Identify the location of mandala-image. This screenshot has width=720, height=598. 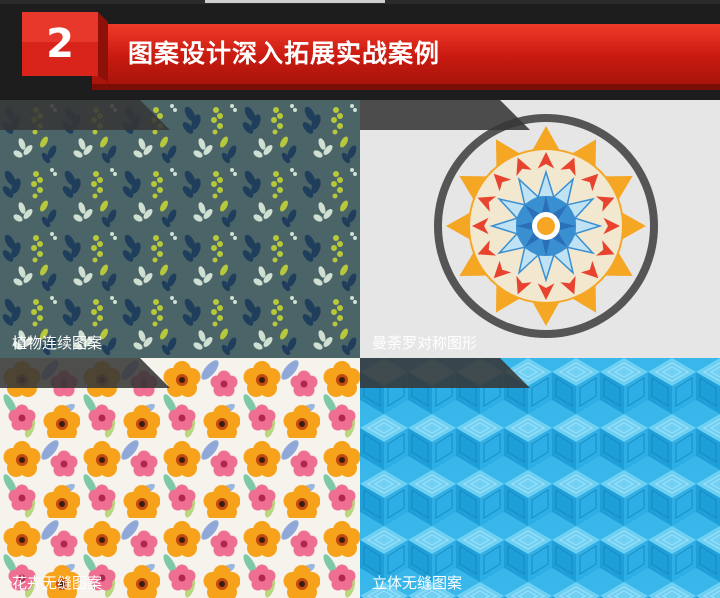
(546, 226).